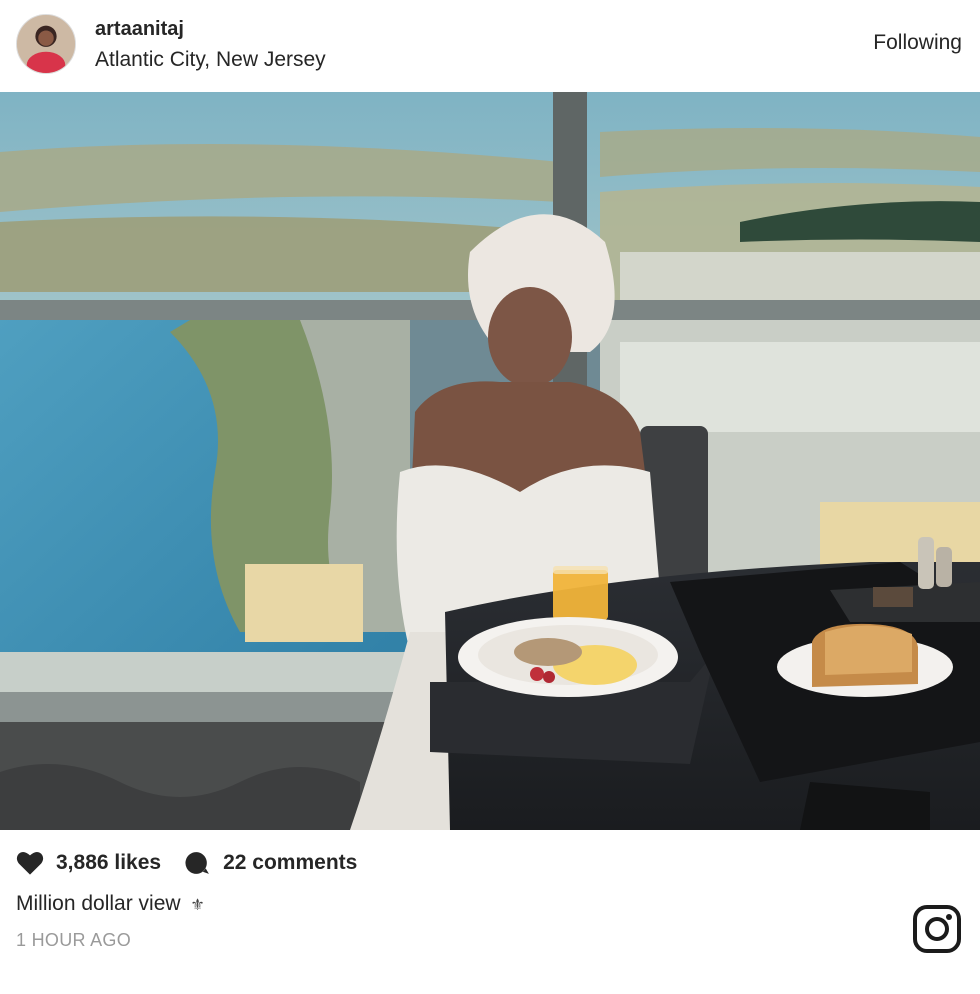  I want to click on caption-text: Million dollar view, so click(98, 903).